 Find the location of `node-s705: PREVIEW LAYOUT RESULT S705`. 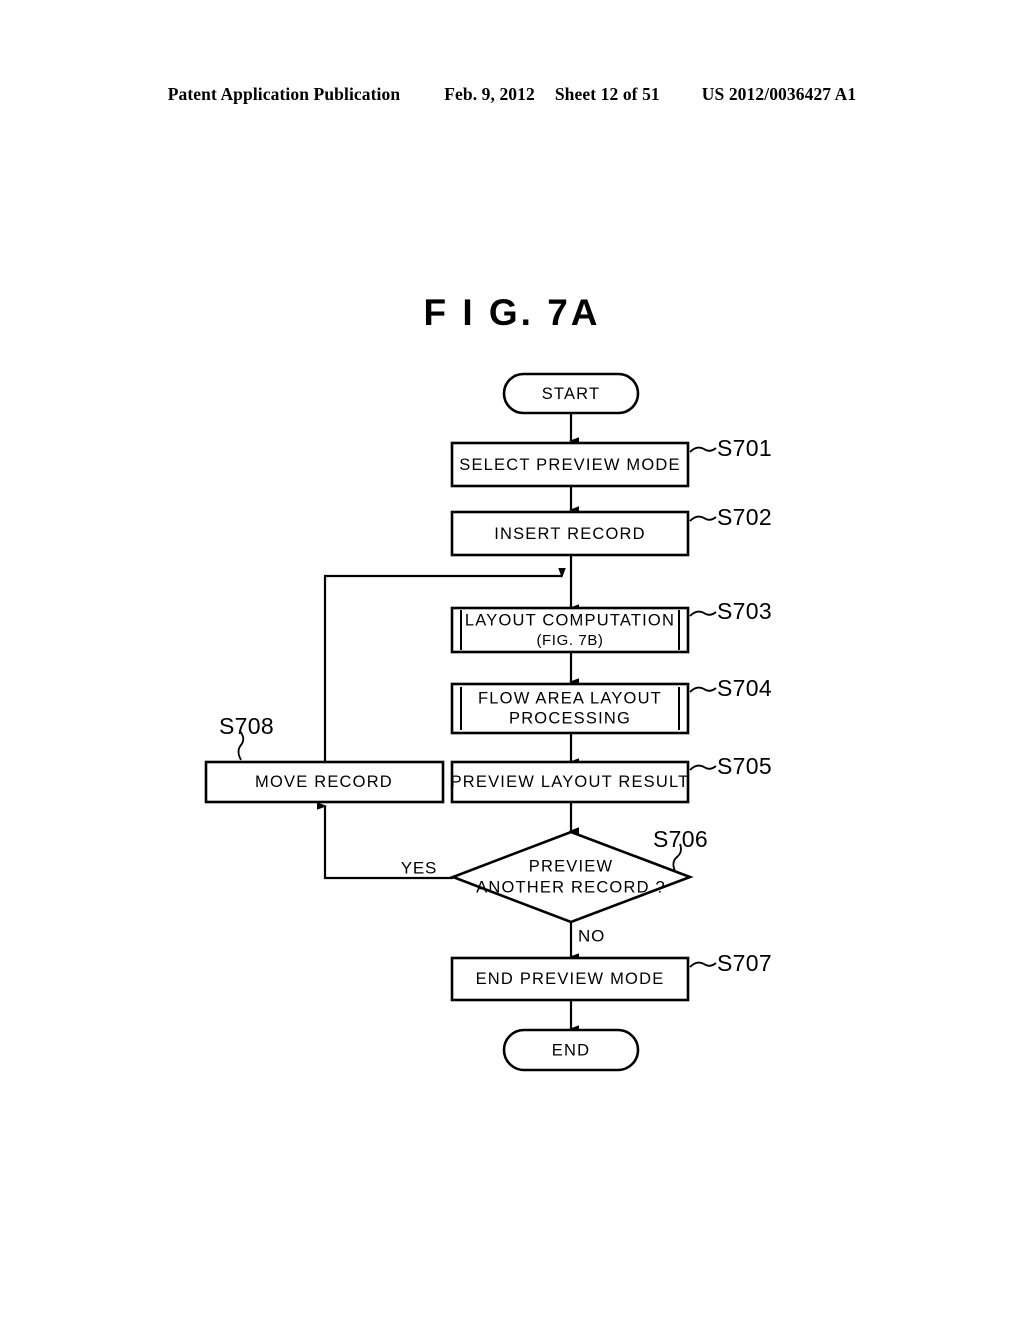

node-s705: PREVIEW LAYOUT RESULT S705 is located at coordinates (611, 778).